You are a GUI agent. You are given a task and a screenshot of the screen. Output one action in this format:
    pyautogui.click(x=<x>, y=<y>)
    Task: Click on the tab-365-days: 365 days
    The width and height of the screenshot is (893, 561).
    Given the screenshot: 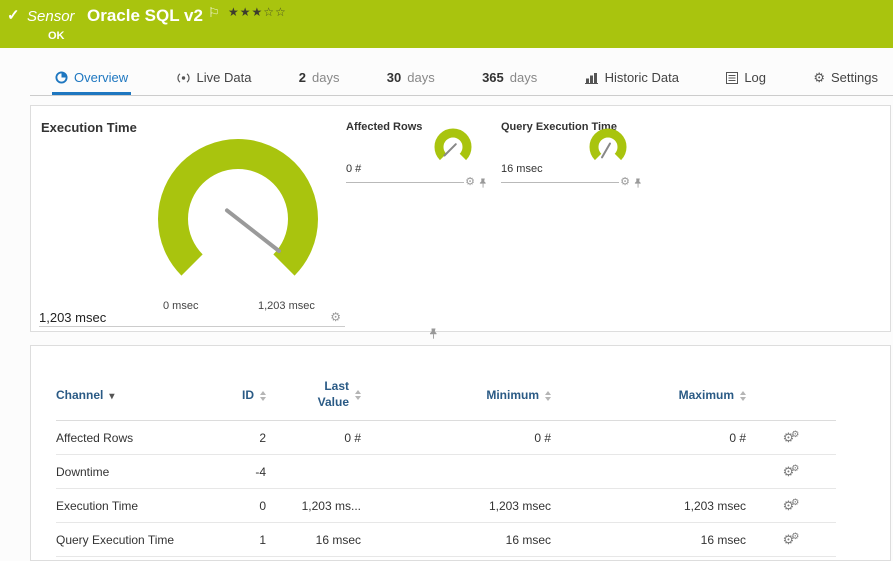 What is the action you would take?
    pyautogui.click(x=509, y=79)
    